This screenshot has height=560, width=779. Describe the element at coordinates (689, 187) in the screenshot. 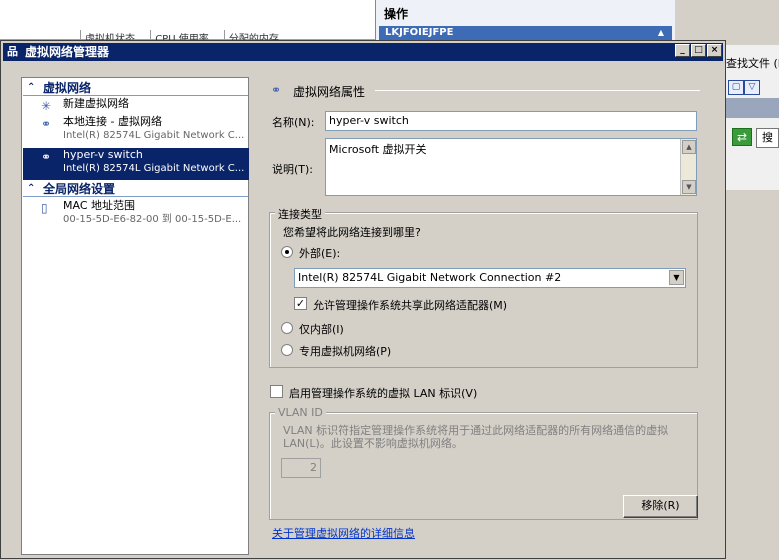

I see `scroll-down-icon: ▼` at that location.